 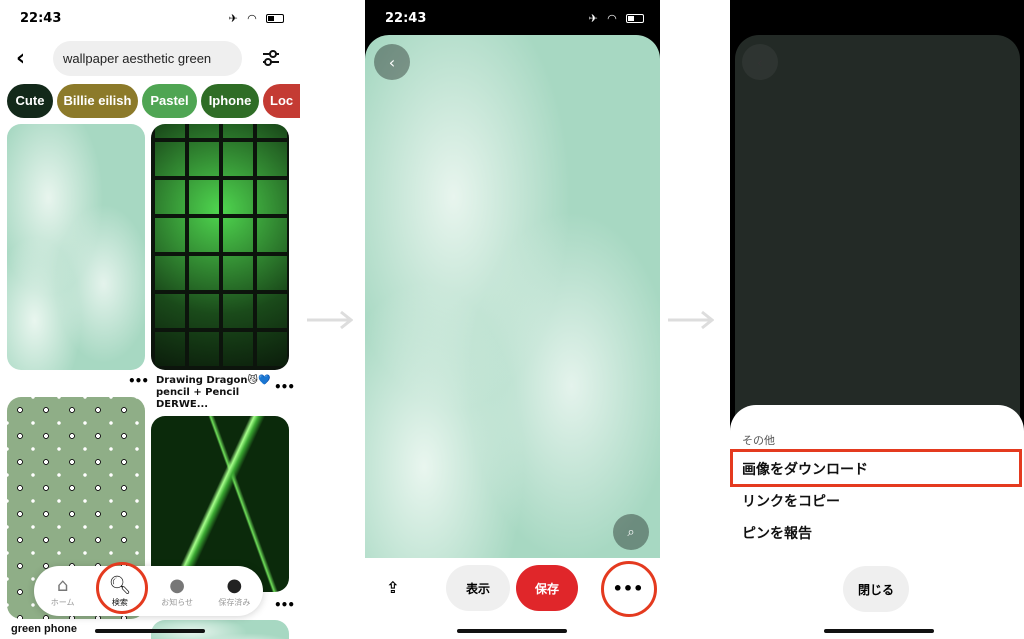 I want to click on nav-saved: ● 保存済み, so click(x=234, y=591).